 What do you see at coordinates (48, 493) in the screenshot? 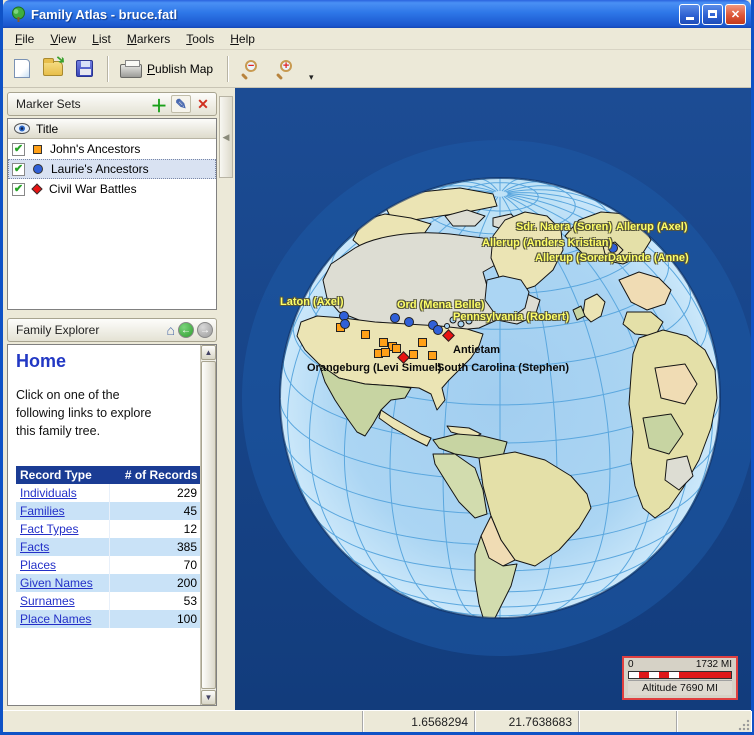
I see `record-type-link: Individuals` at bounding box center [48, 493].